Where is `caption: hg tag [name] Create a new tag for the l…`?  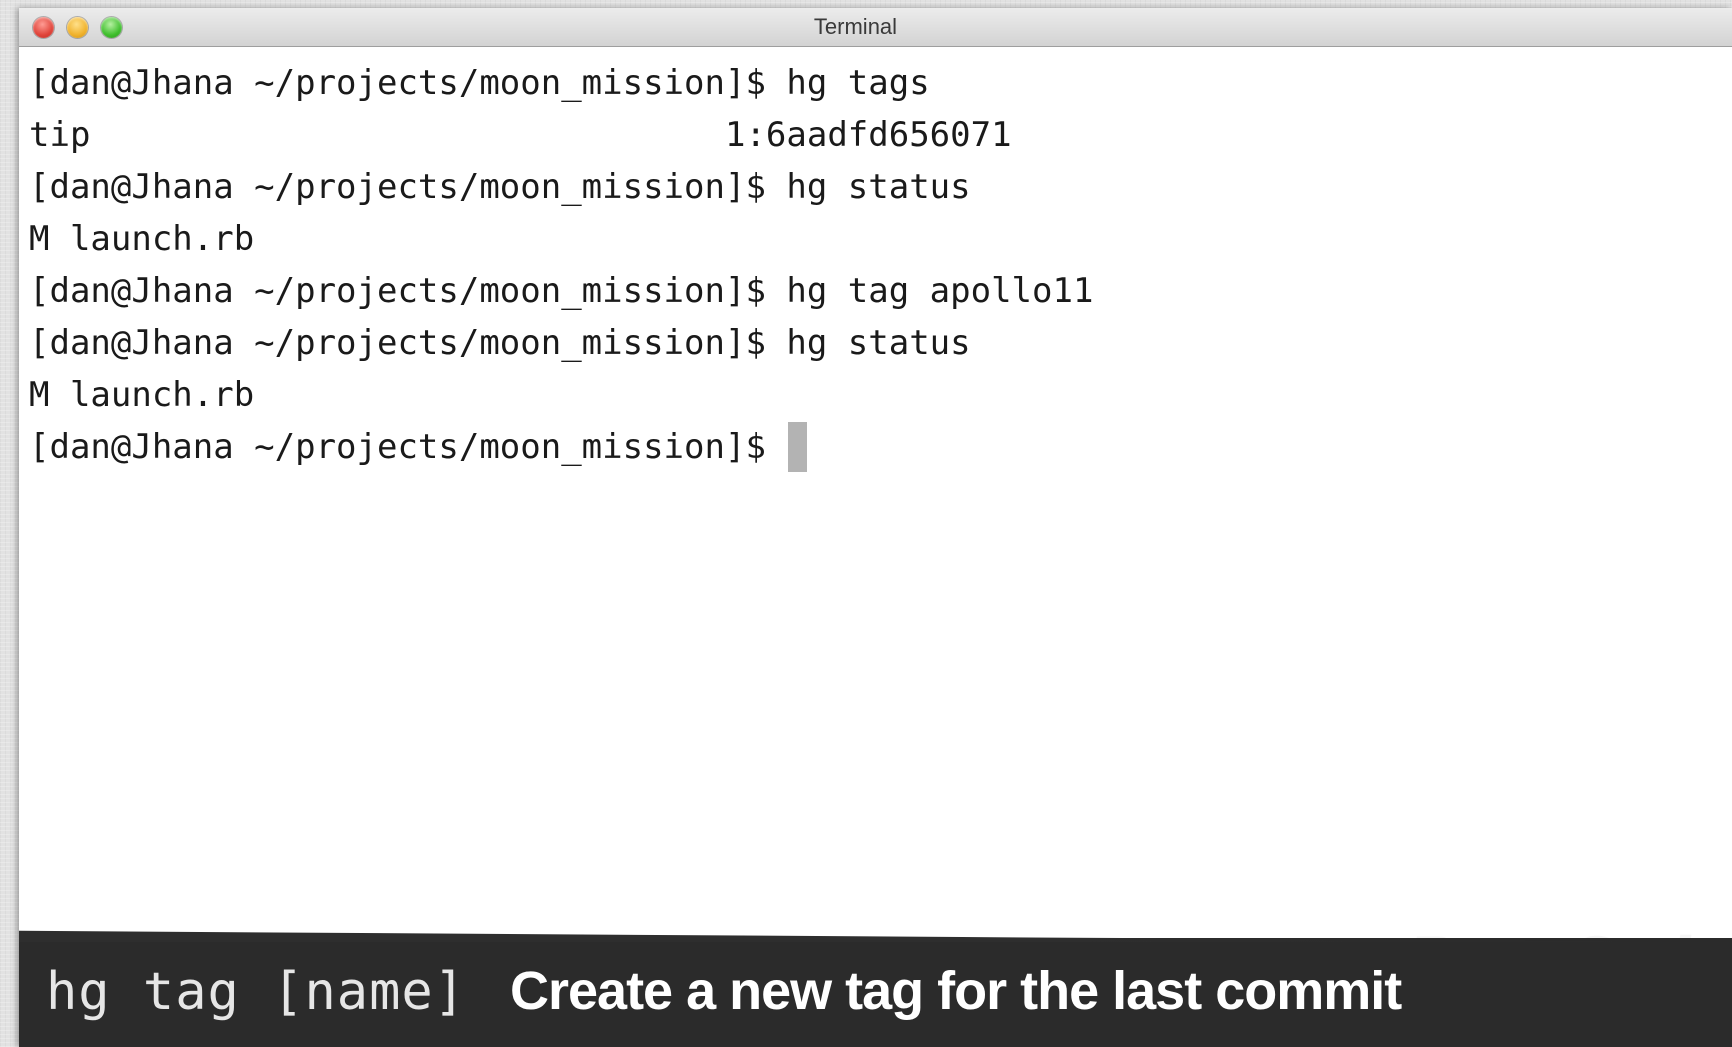 caption: hg tag [name] Create a new tag for the l… is located at coordinates (724, 991).